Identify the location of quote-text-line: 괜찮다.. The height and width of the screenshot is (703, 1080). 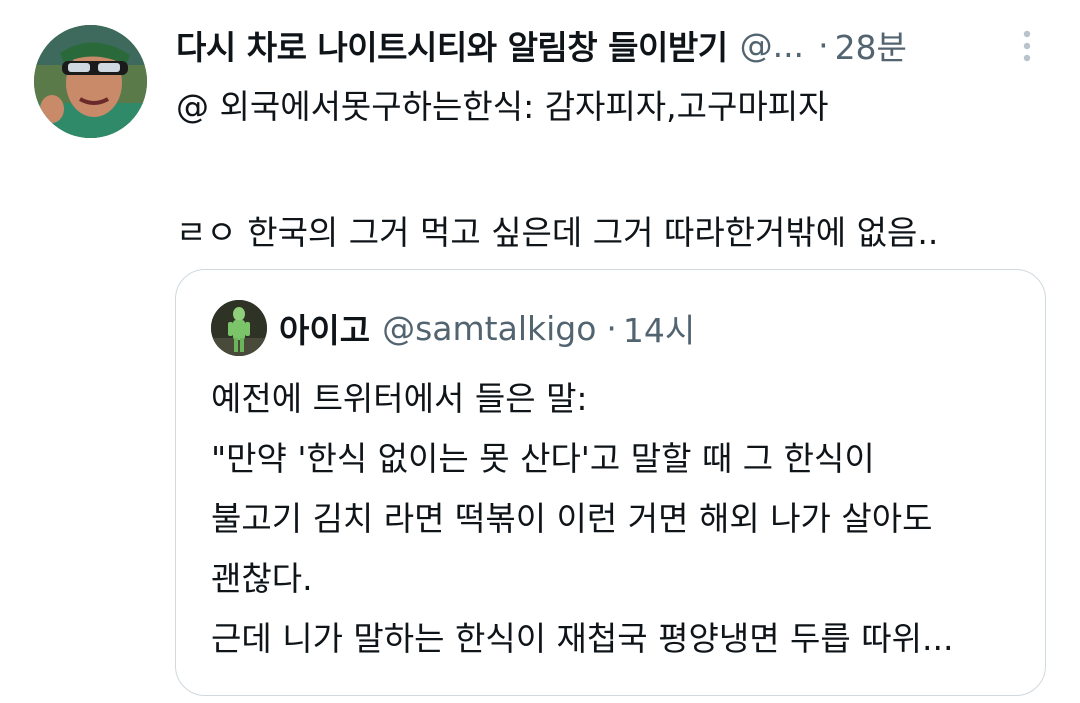
(262, 578).